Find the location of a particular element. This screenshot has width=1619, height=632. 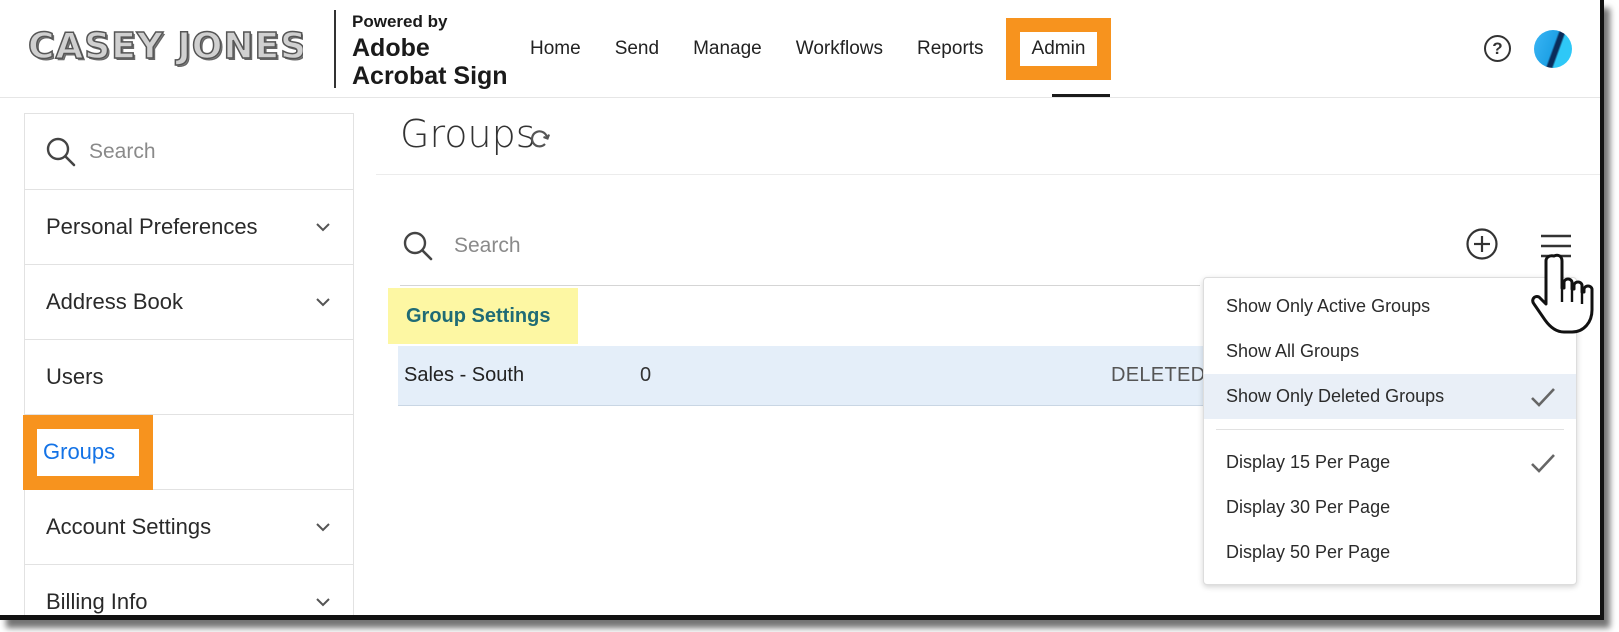

menu-item-display-15: Display 15 Per Page is located at coordinates (1390, 462).